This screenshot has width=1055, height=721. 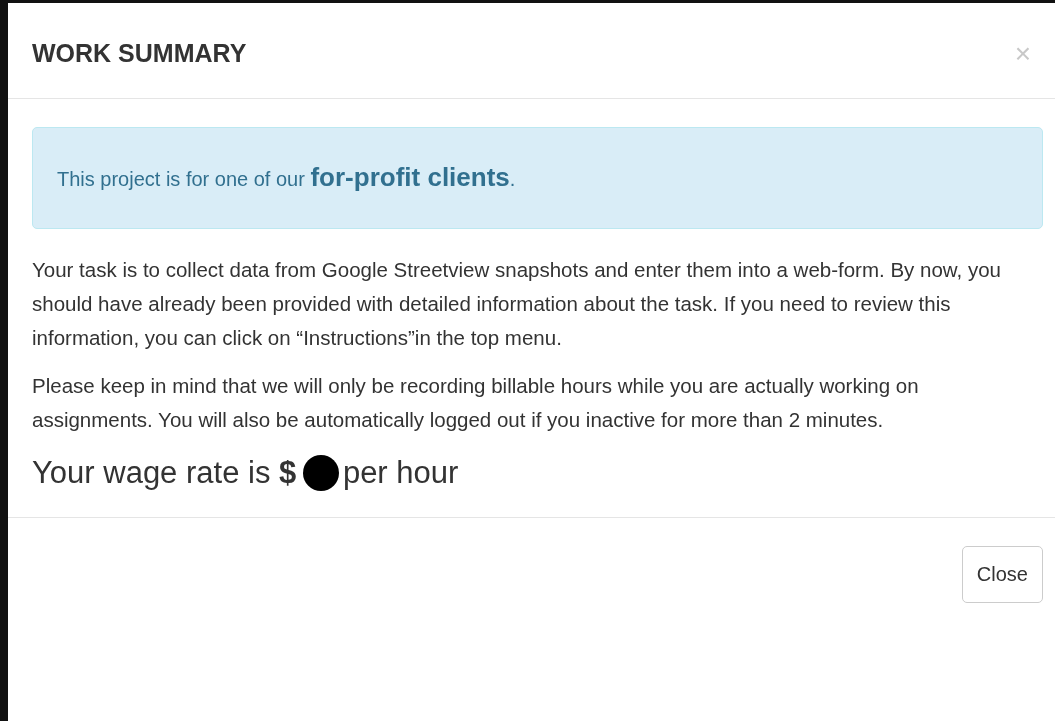 What do you see at coordinates (517, 304) in the screenshot?
I see `body-paragraph: Your task is to collect data from Google Streetview snapshots and enter them into a web-form. By now, you should have already been provided with detailed information about the task. If you need to review this information, you can click on “Instructions”in the top menu.` at bounding box center [517, 304].